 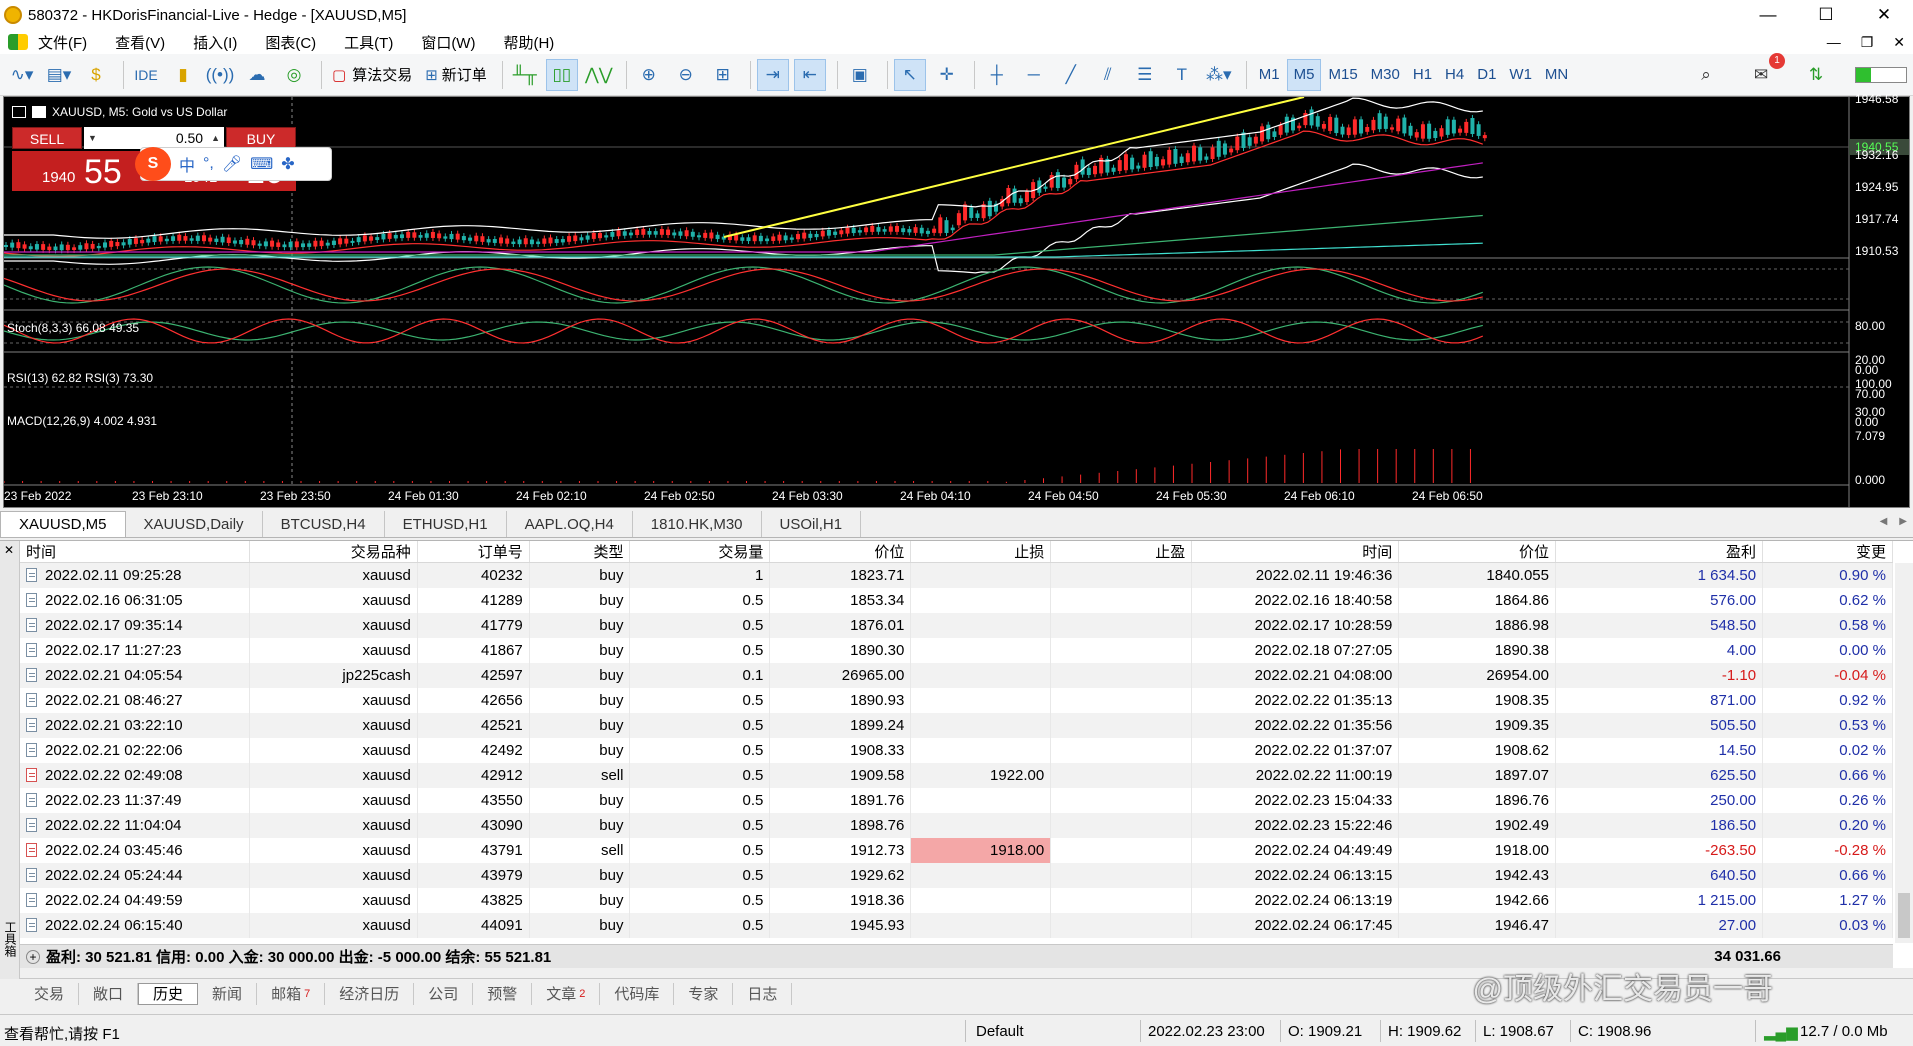 I want to click on screenshot-icon: ▣, so click(x=860, y=75).